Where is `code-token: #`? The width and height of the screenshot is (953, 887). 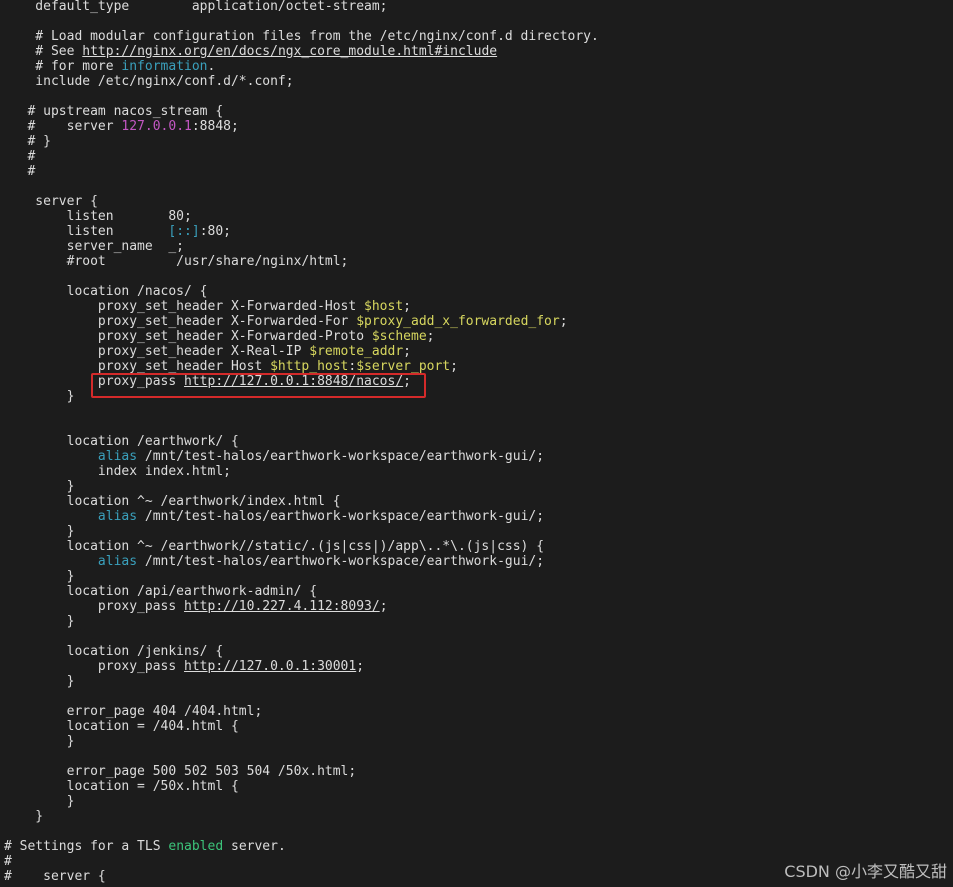
code-token: # is located at coordinates (20, 171).